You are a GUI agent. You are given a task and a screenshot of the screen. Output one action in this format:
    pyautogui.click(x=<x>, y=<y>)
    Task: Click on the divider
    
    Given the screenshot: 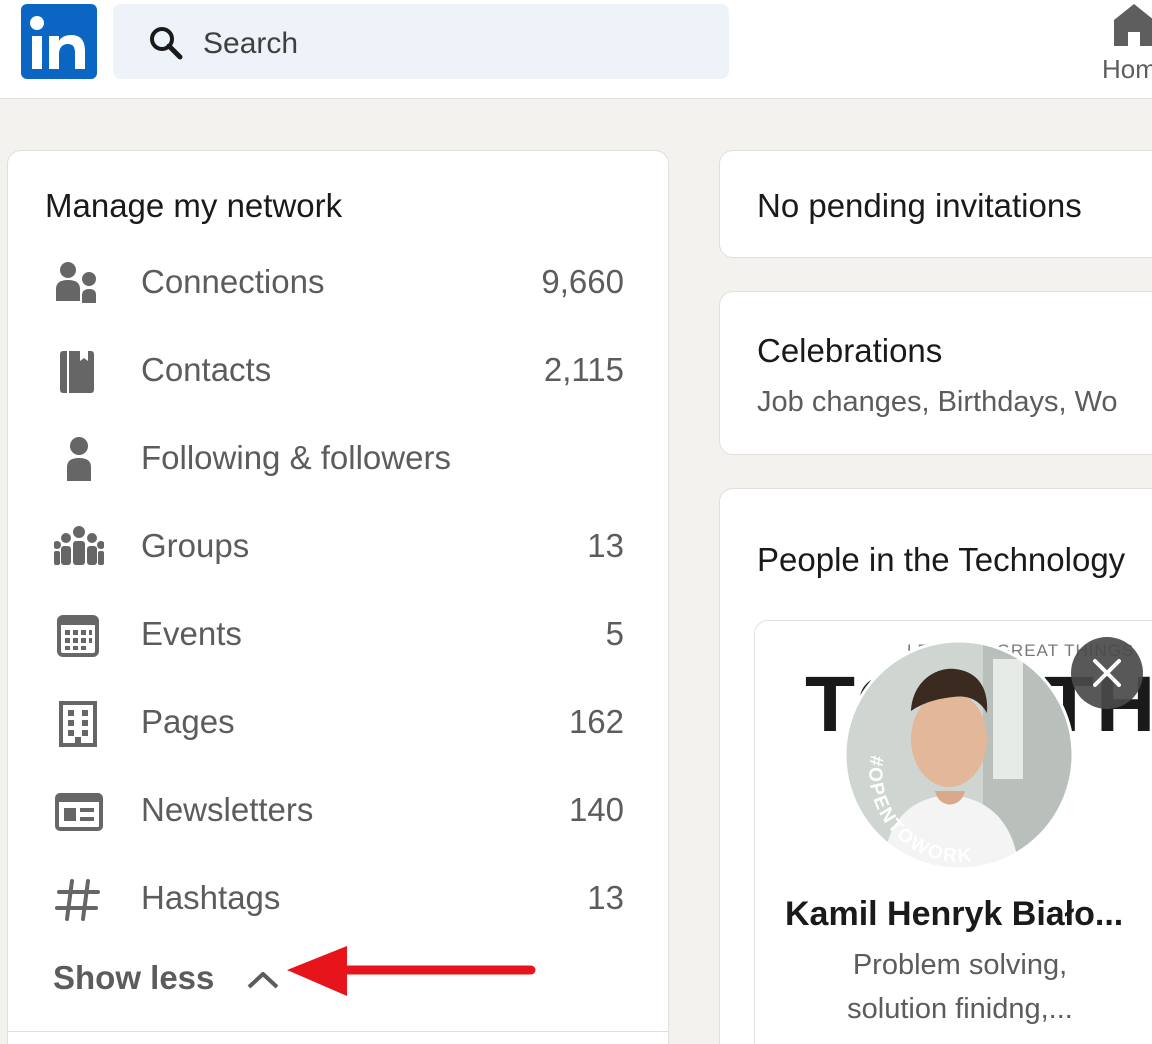 What is the action you would take?
    pyautogui.click(x=338, y=1031)
    